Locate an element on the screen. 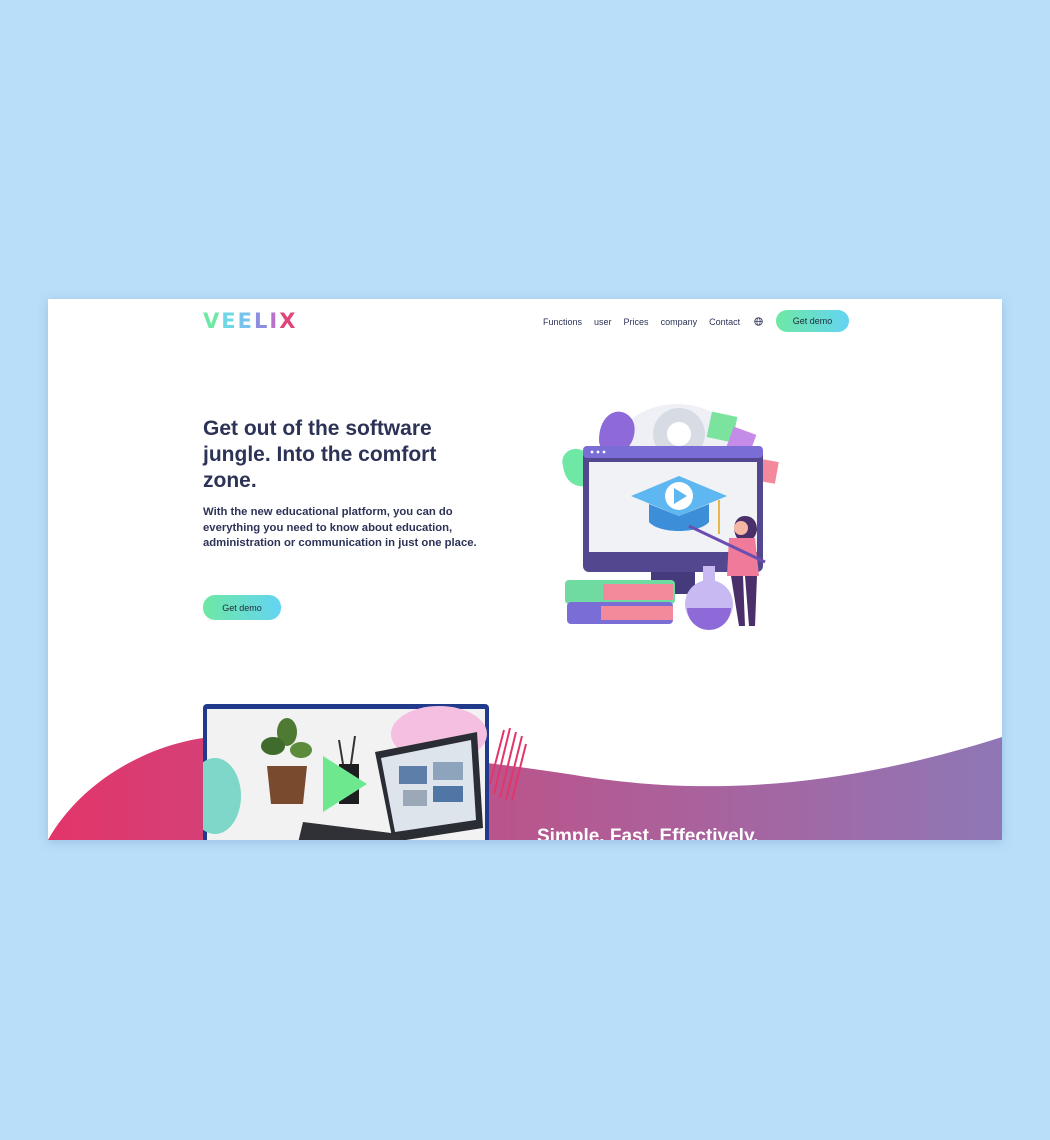  section-heading: Simple. Fast. Effectively. is located at coordinates (648, 833).